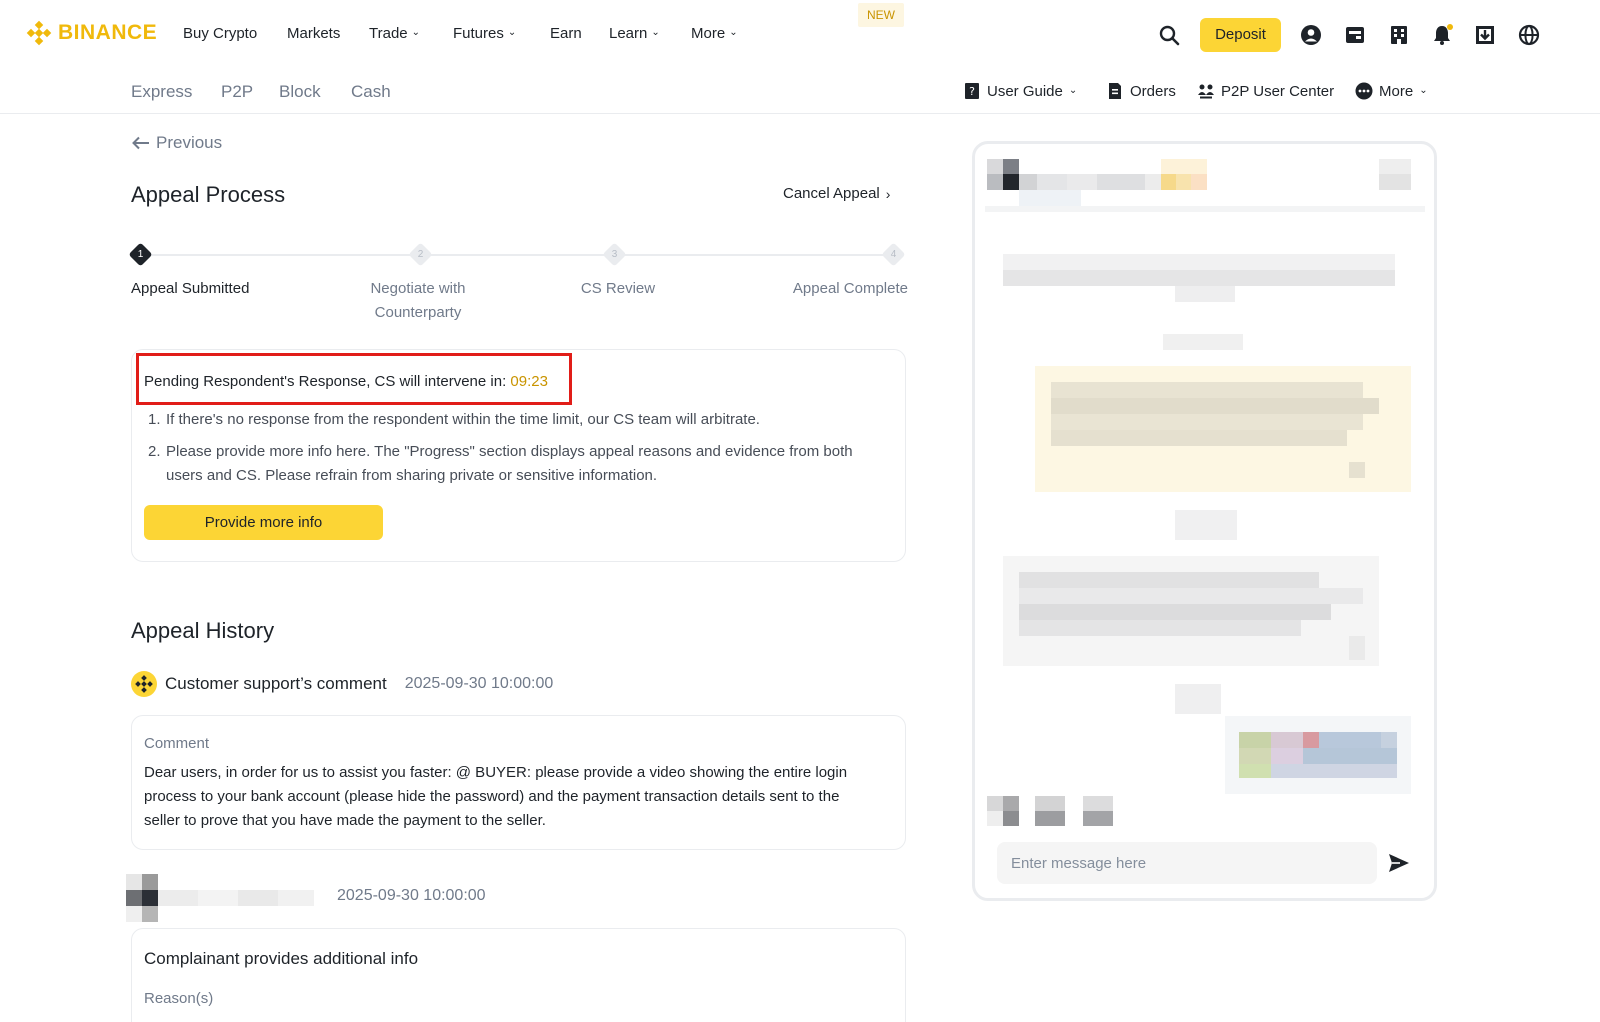 The height and width of the screenshot is (1022, 1600). I want to click on subnav-cash: Cash, so click(371, 92).